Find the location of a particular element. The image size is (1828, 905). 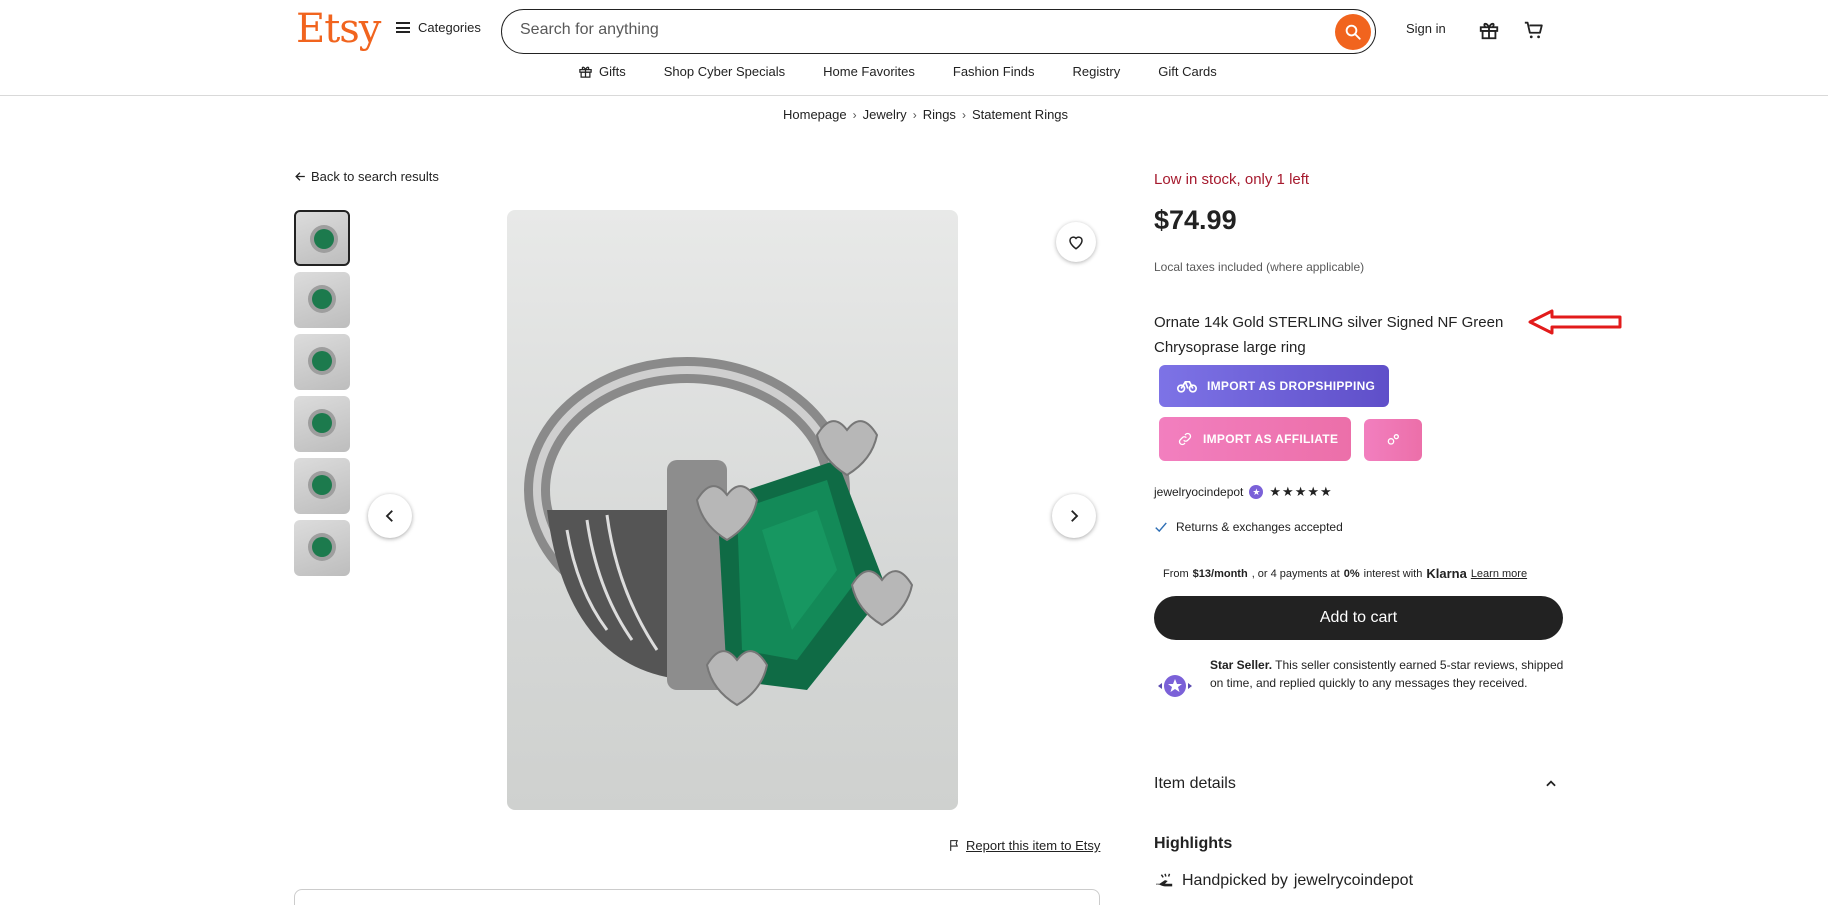

chevron-up-icon is located at coordinates (1551, 783).